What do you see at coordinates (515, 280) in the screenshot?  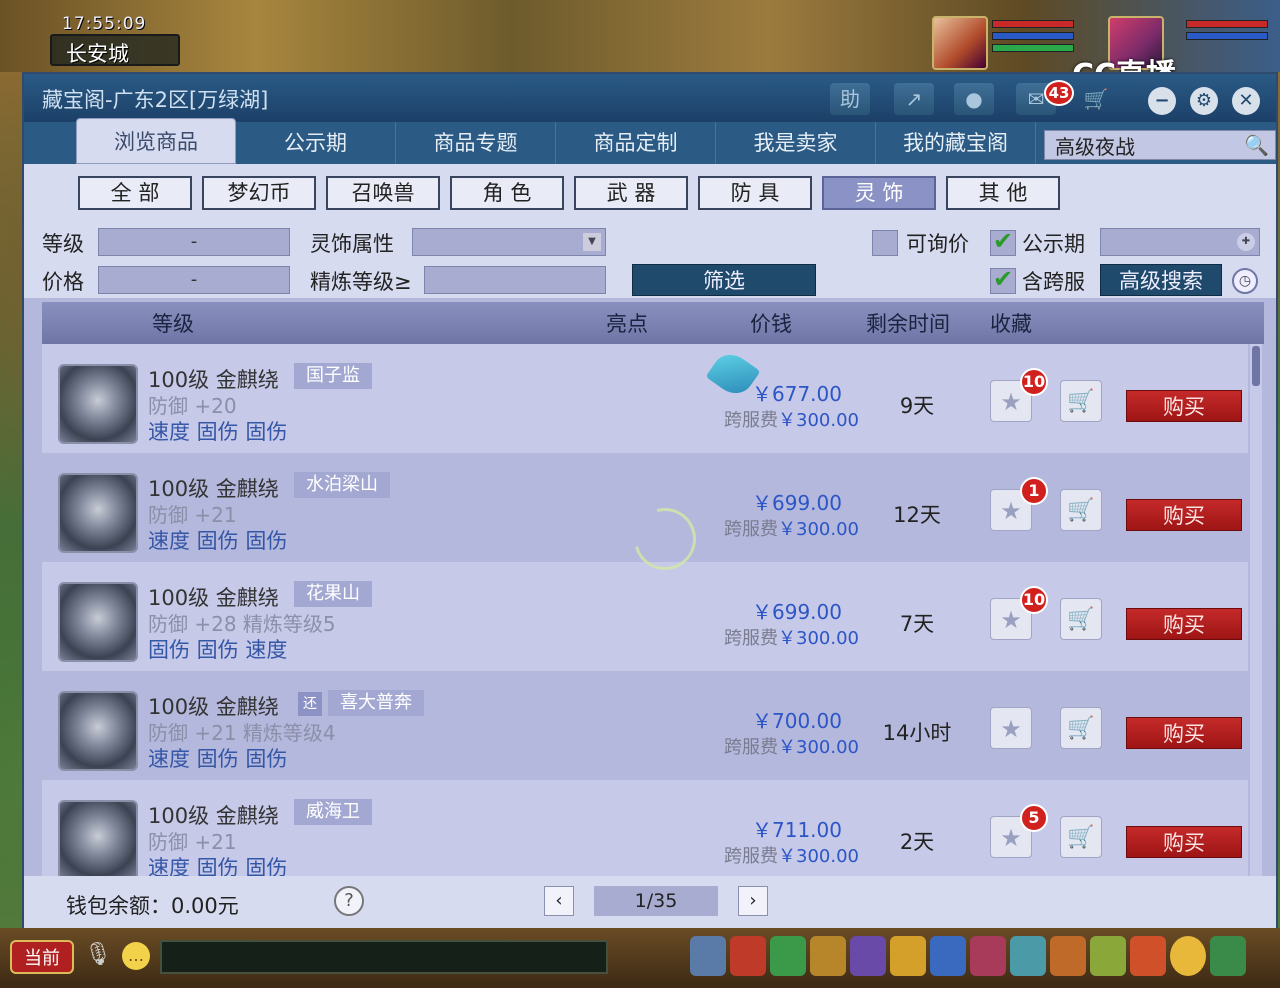 I see `refine-level-input` at bounding box center [515, 280].